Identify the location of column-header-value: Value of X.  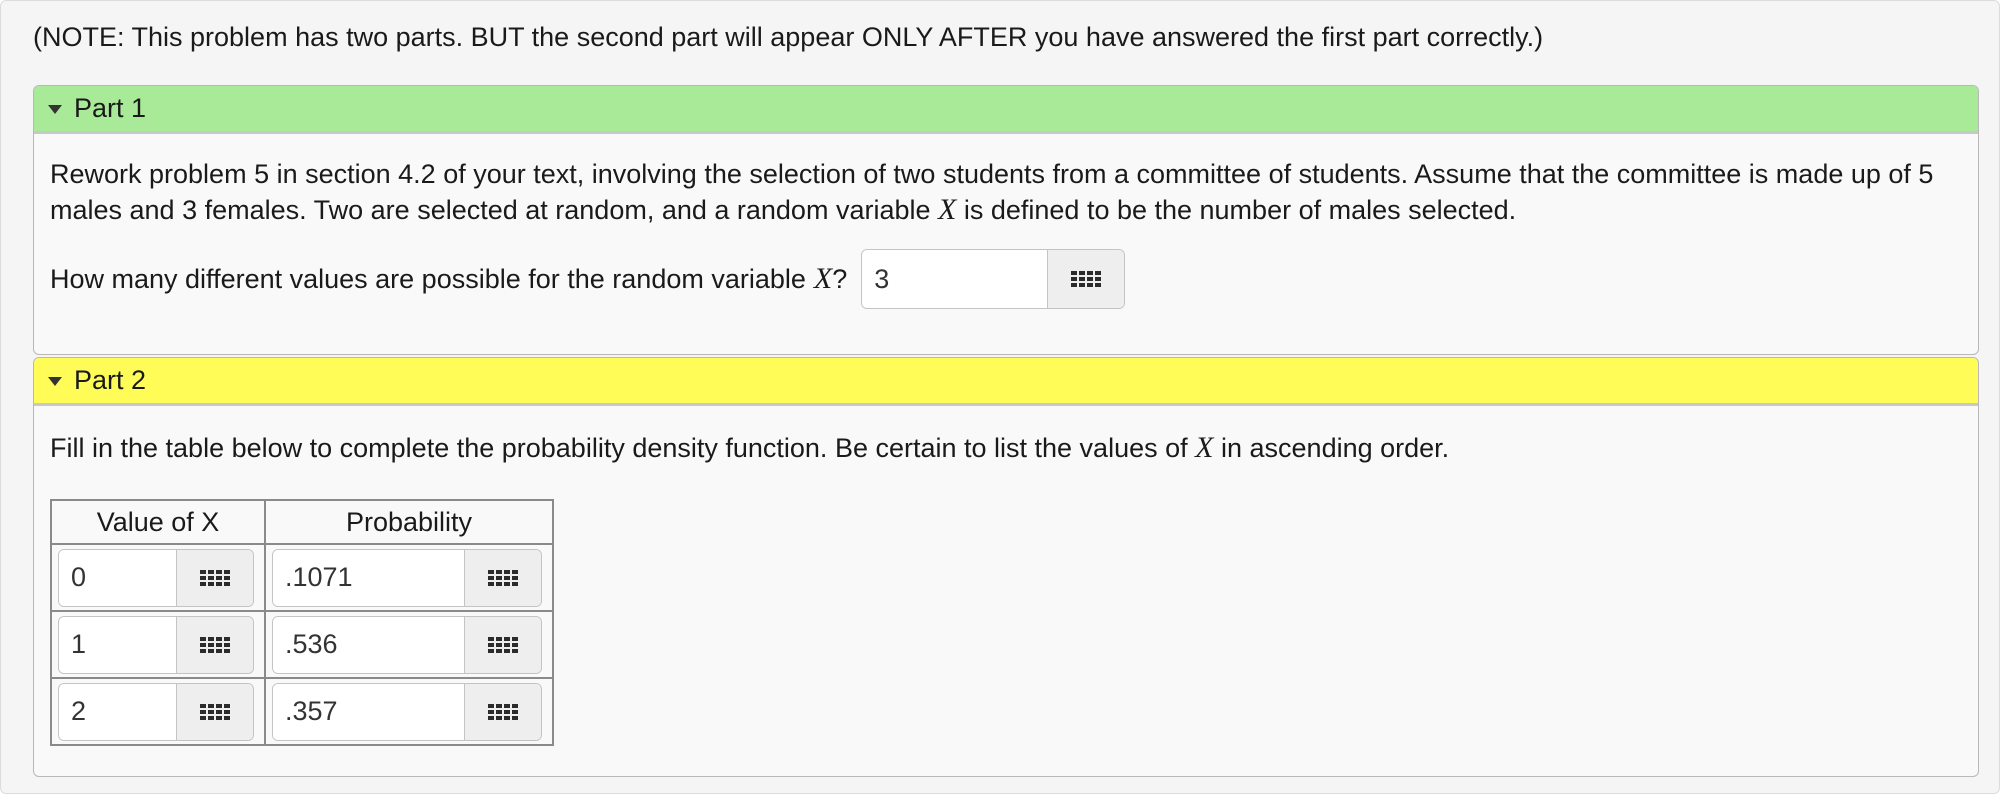
(158, 522).